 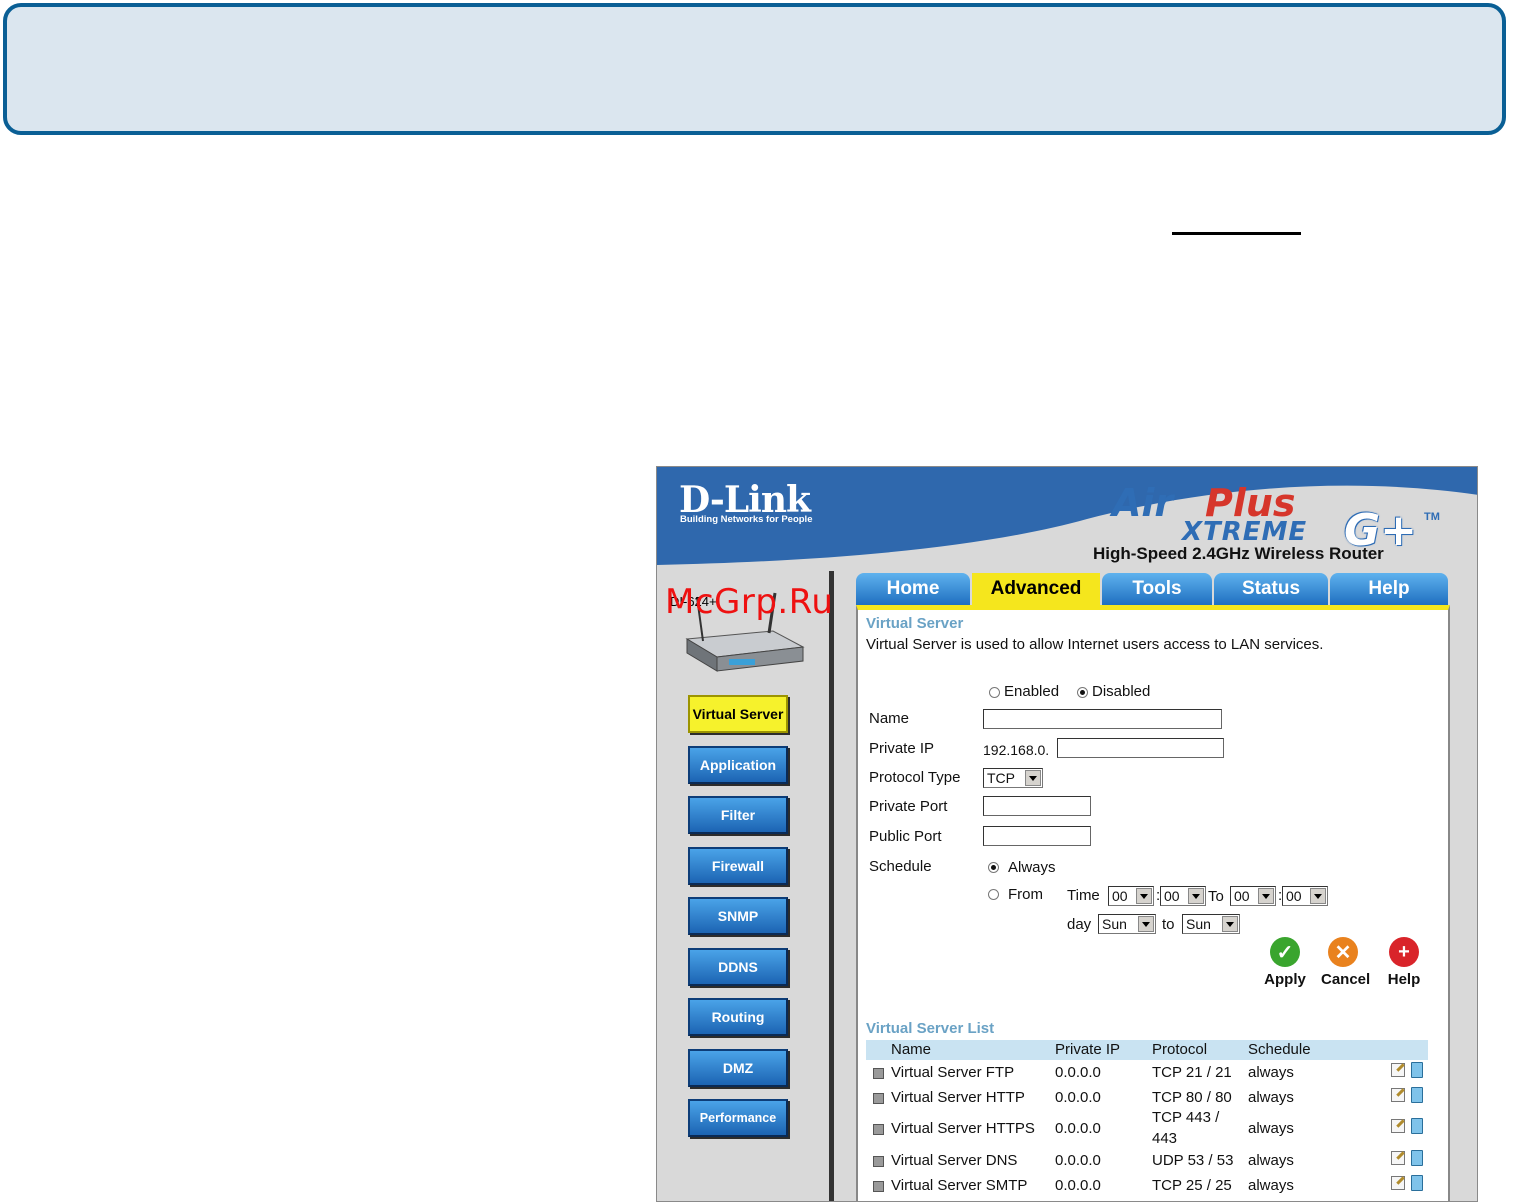 What do you see at coordinates (1157, 589) in the screenshot?
I see `tab-tools: Tools` at bounding box center [1157, 589].